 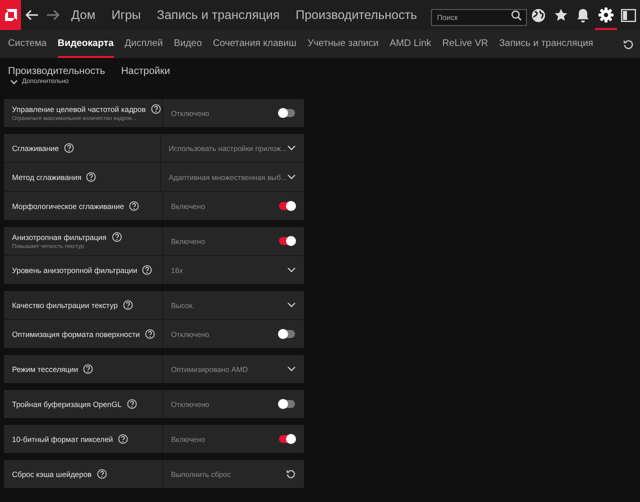 What do you see at coordinates (126, 15) in the screenshot?
I see `nav-link: Игры` at bounding box center [126, 15].